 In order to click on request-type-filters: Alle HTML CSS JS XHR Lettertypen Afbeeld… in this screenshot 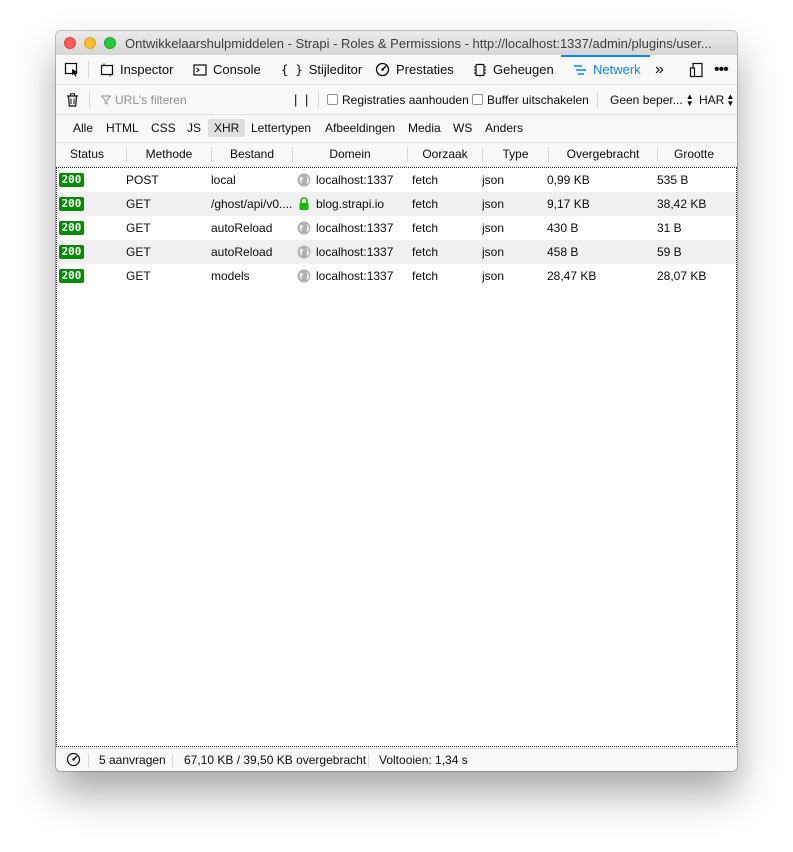, I will do `click(396, 129)`.